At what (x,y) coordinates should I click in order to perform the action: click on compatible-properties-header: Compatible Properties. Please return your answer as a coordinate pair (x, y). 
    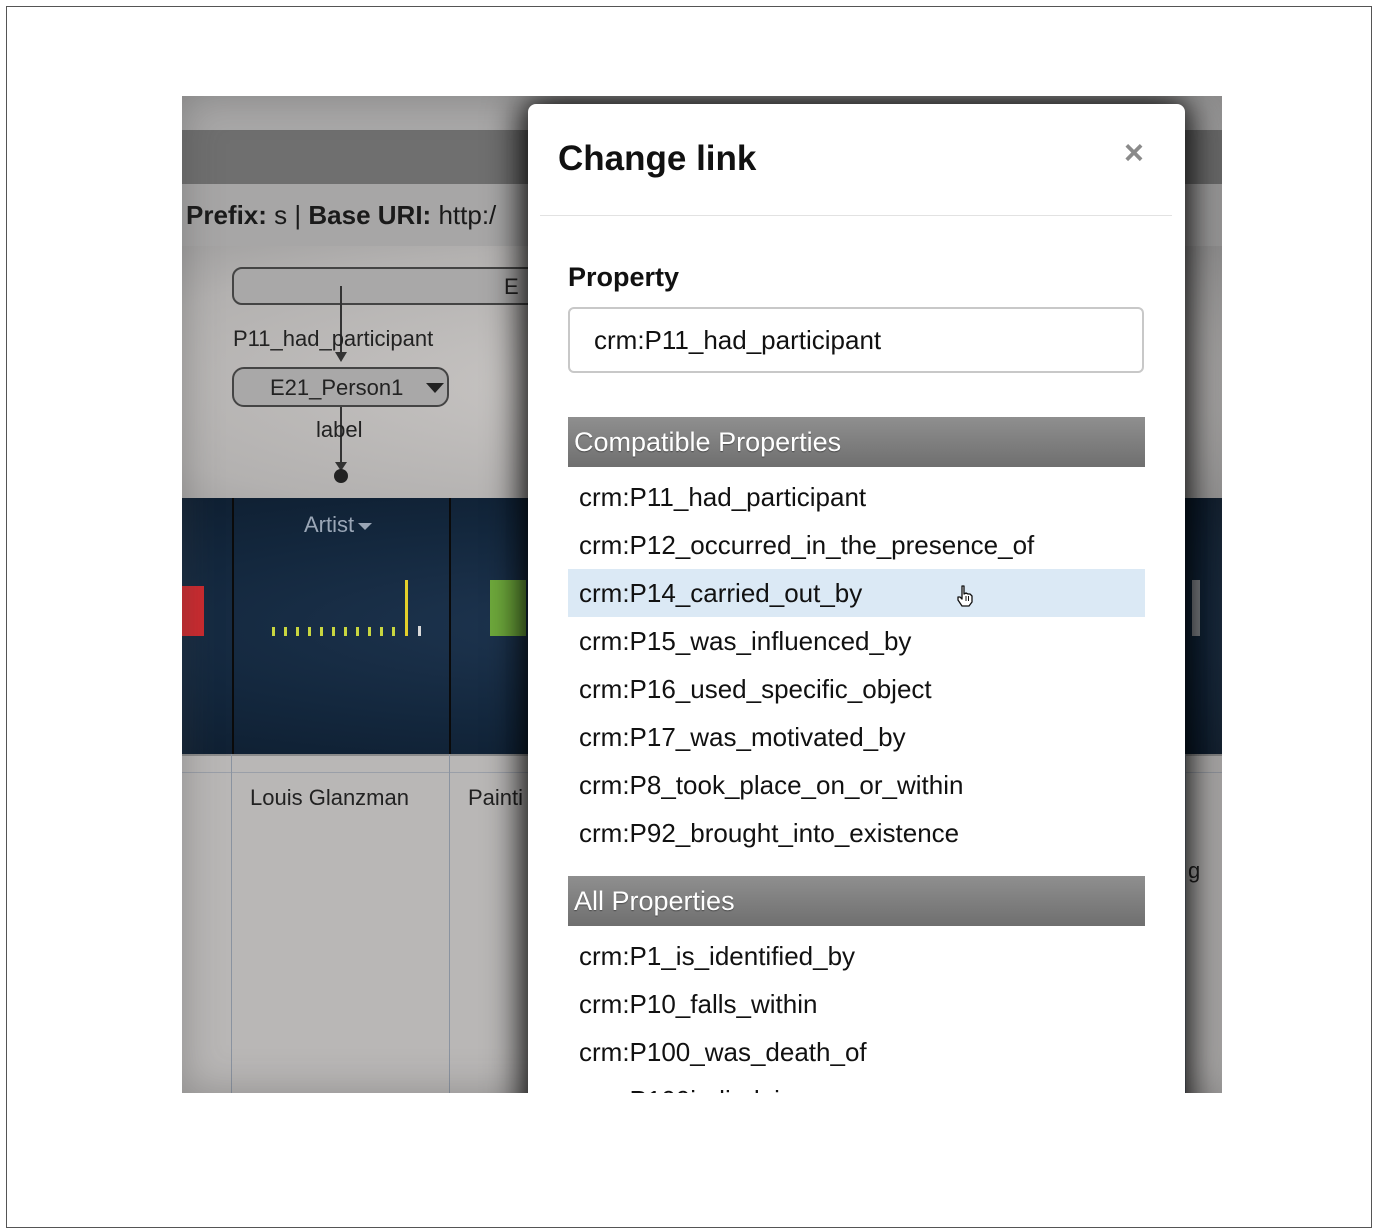
    Looking at the image, I should click on (856, 442).